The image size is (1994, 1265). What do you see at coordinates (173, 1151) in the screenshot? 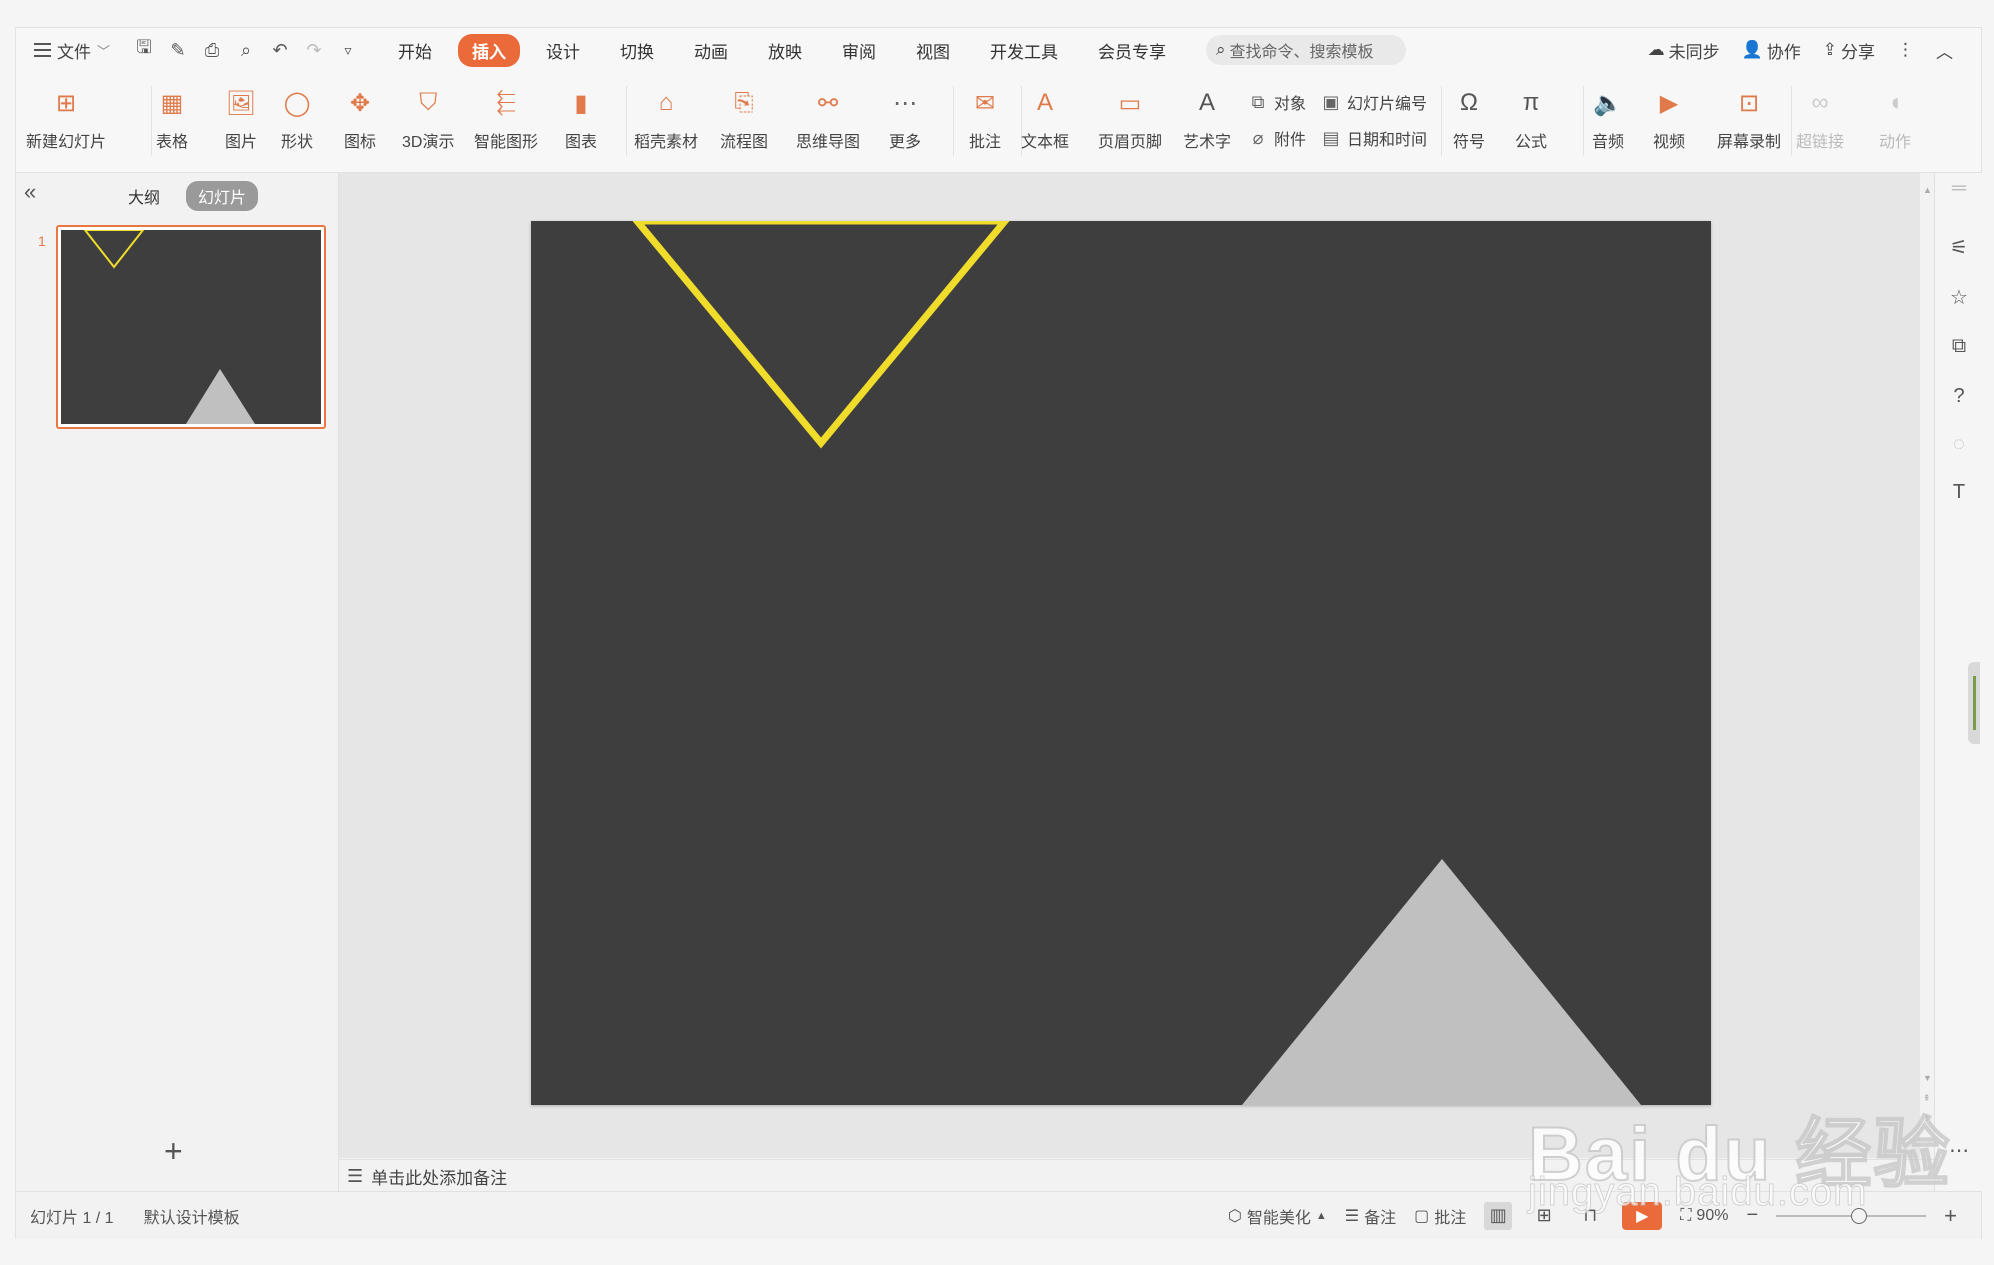
I see `add-slide-button: +` at bounding box center [173, 1151].